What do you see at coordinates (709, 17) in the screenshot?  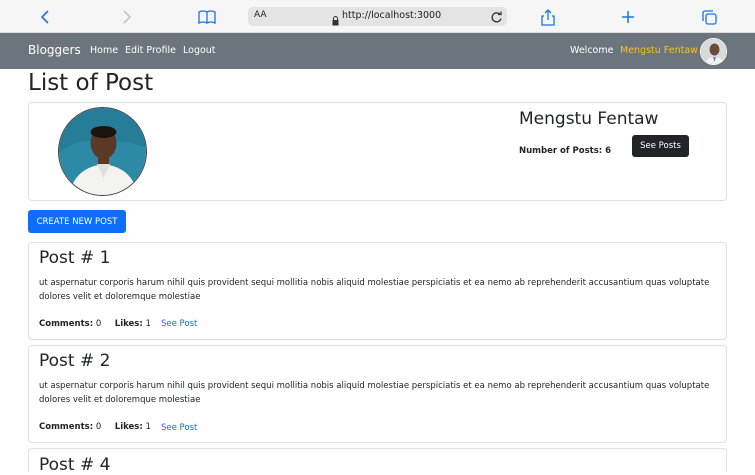 I see `tabs-overview-icon` at bounding box center [709, 17].